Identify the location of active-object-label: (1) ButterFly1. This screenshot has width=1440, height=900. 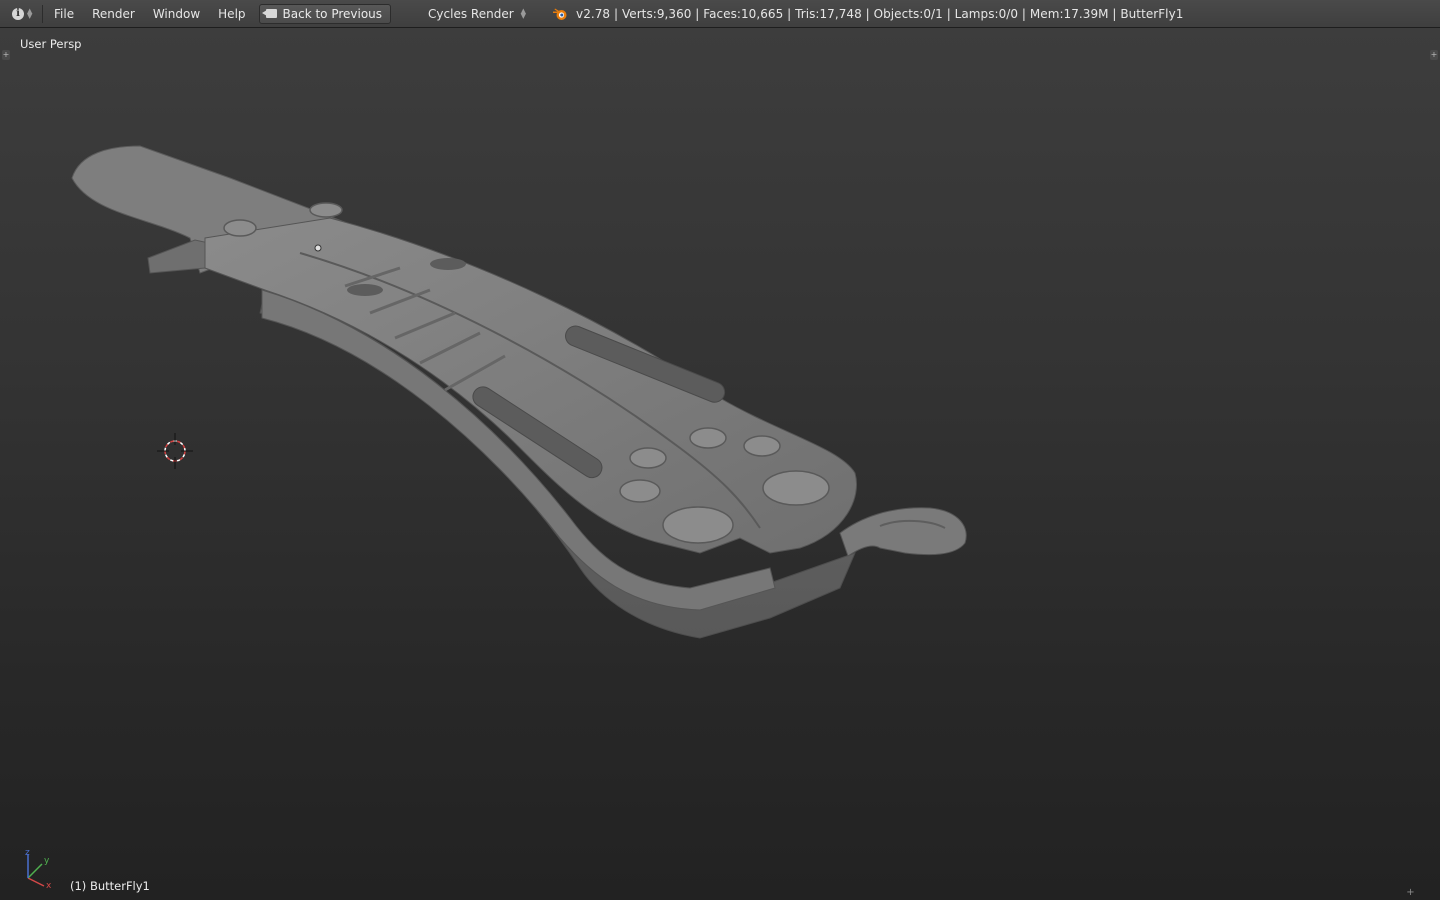
(110, 886).